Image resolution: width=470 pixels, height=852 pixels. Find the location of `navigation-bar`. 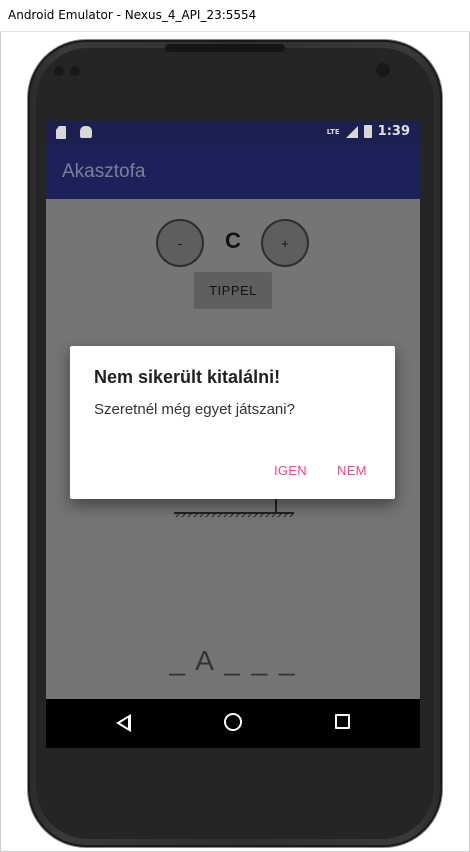

navigation-bar is located at coordinates (233, 723).